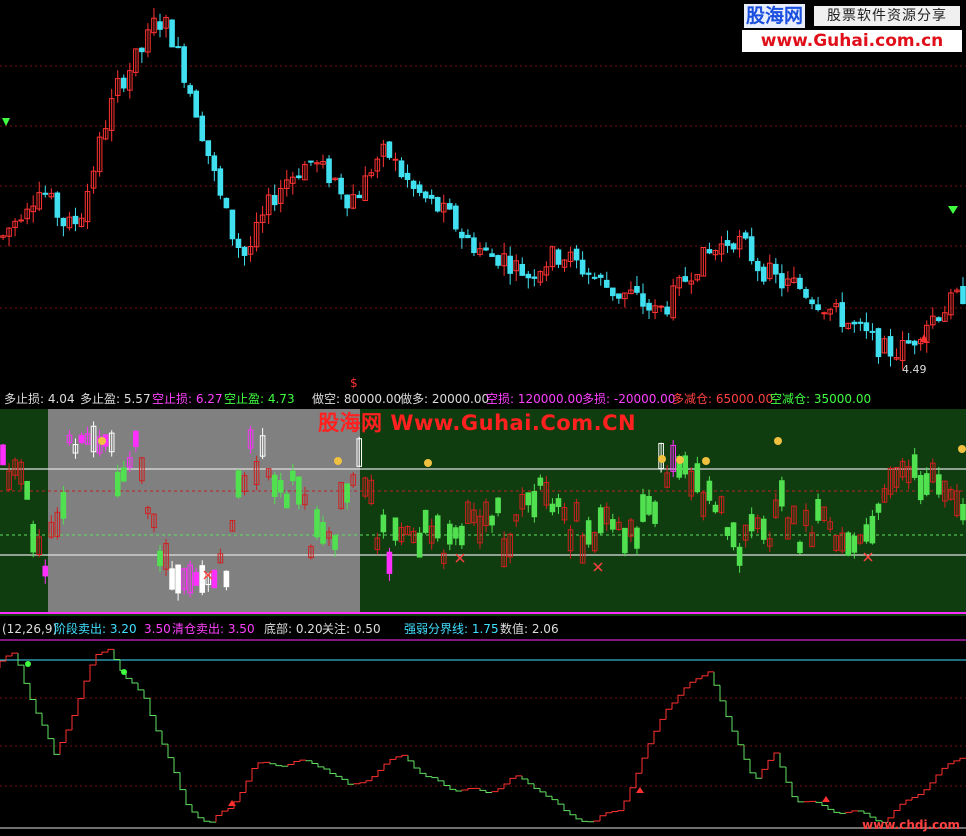 The image size is (966, 836). Describe the element at coordinates (852, 41) in the screenshot. I see `logo-url: www.Guhai.com.cn` at that location.